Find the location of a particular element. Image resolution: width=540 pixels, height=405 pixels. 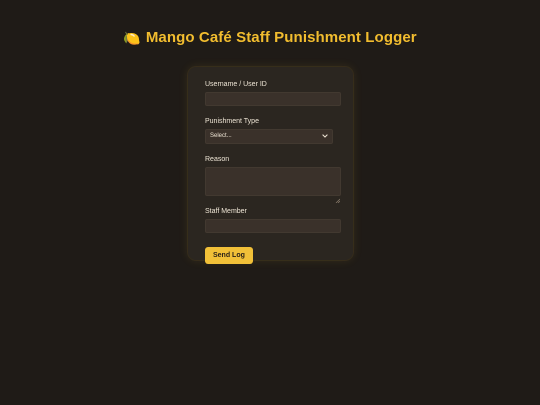

page-title: 🍋 Mango Café Staff Punishment Logger is located at coordinates (270, 38).